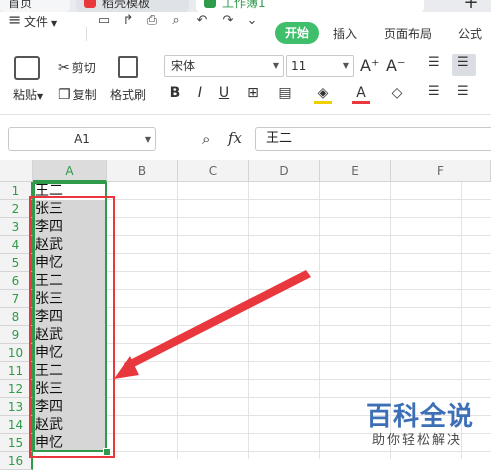 The width and height of the screenshot is (491, 470). I want to click on annotation-arrow, so click(212, 324).